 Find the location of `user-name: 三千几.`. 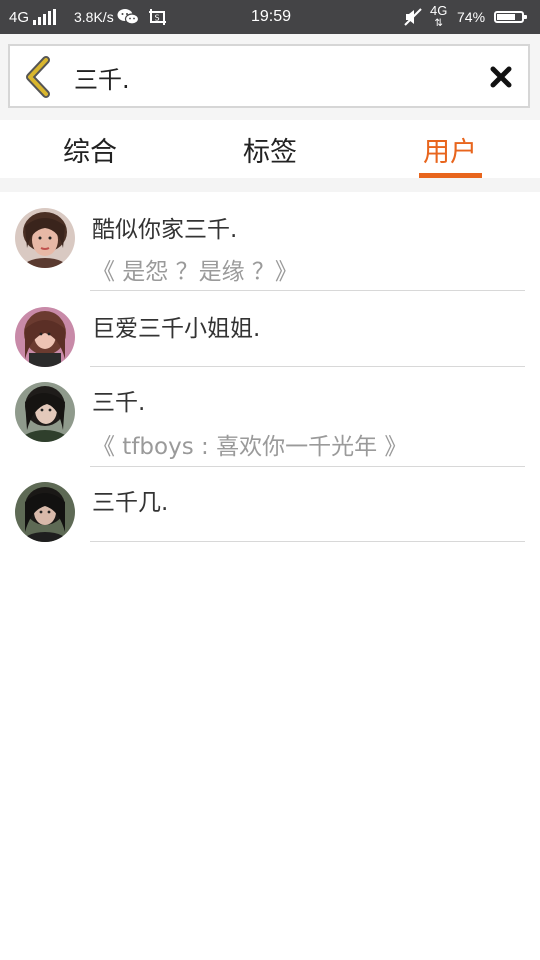

user-name: 三千几. is located at coordinates (130, 503).